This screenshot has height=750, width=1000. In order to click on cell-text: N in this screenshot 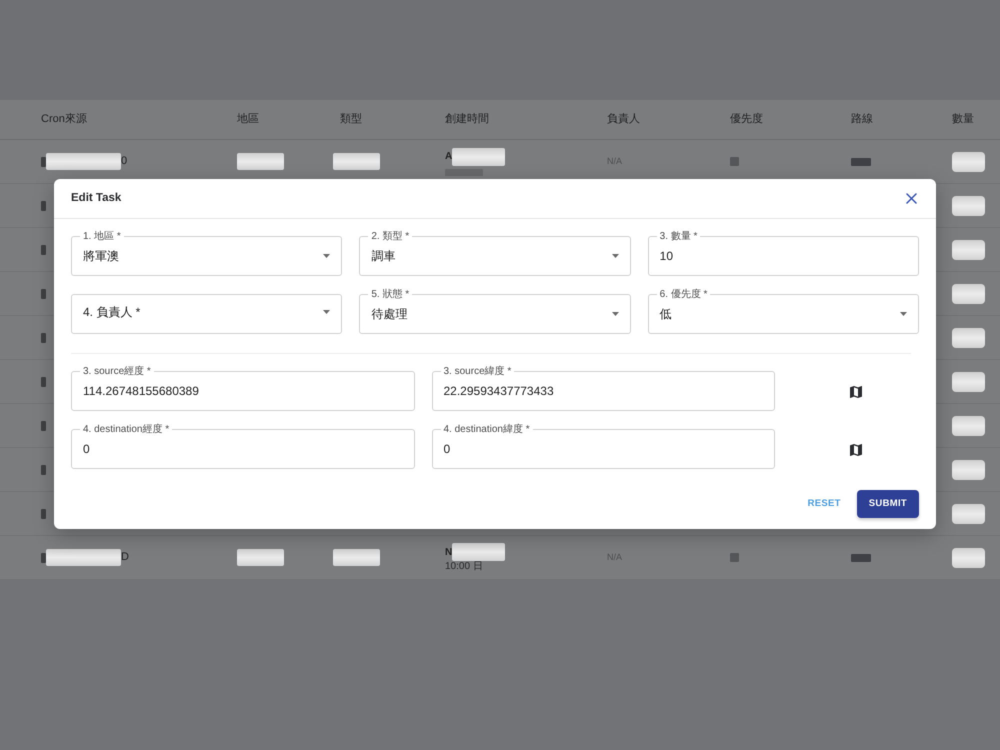, I will do `click(448, 552)`.